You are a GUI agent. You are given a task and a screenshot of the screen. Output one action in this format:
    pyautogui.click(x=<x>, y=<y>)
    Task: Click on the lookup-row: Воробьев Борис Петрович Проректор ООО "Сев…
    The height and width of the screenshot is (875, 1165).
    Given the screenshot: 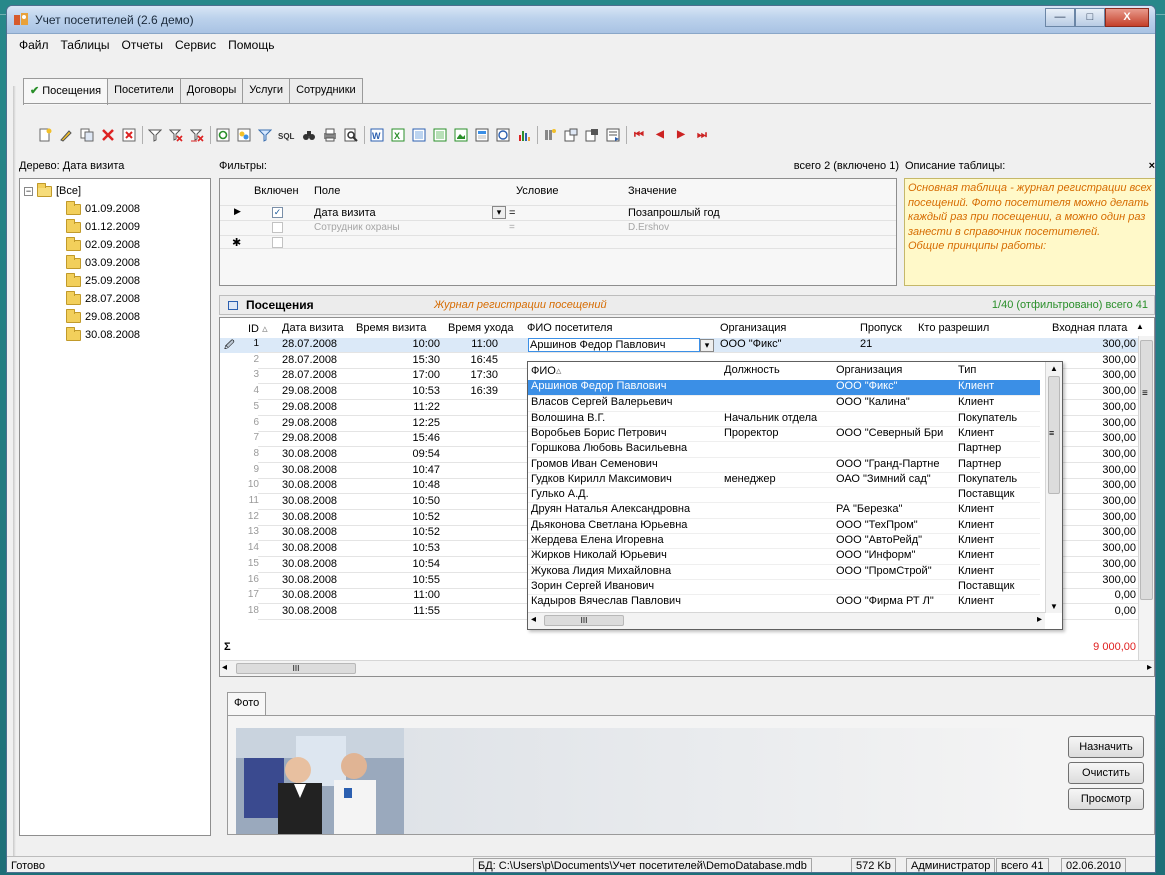 What is the action you would take?
    pyautogui.click(x=784, y=433)
    